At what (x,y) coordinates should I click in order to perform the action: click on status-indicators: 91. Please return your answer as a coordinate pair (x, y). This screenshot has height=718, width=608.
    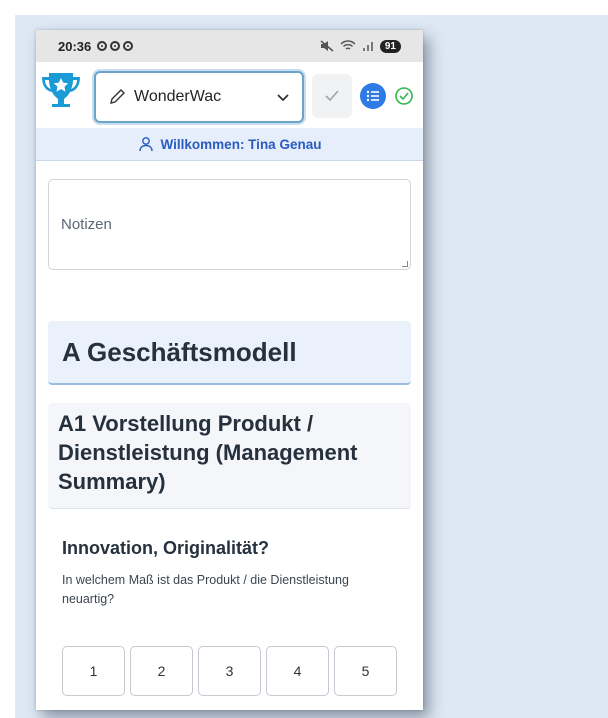
    Looking at the image, I should click on (360, 46).